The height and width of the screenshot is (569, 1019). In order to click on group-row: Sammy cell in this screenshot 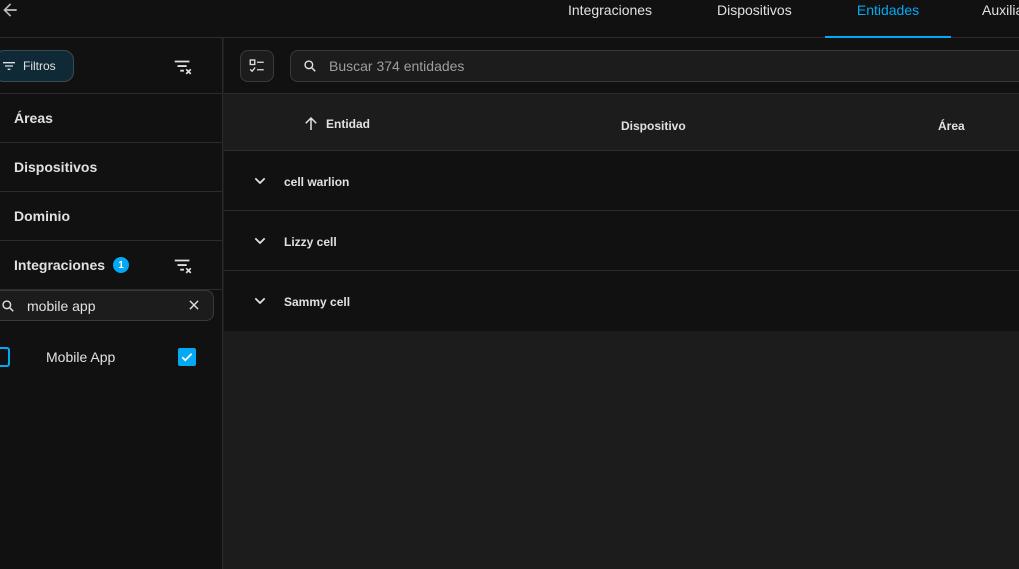, I will do `click(621, 301)`.